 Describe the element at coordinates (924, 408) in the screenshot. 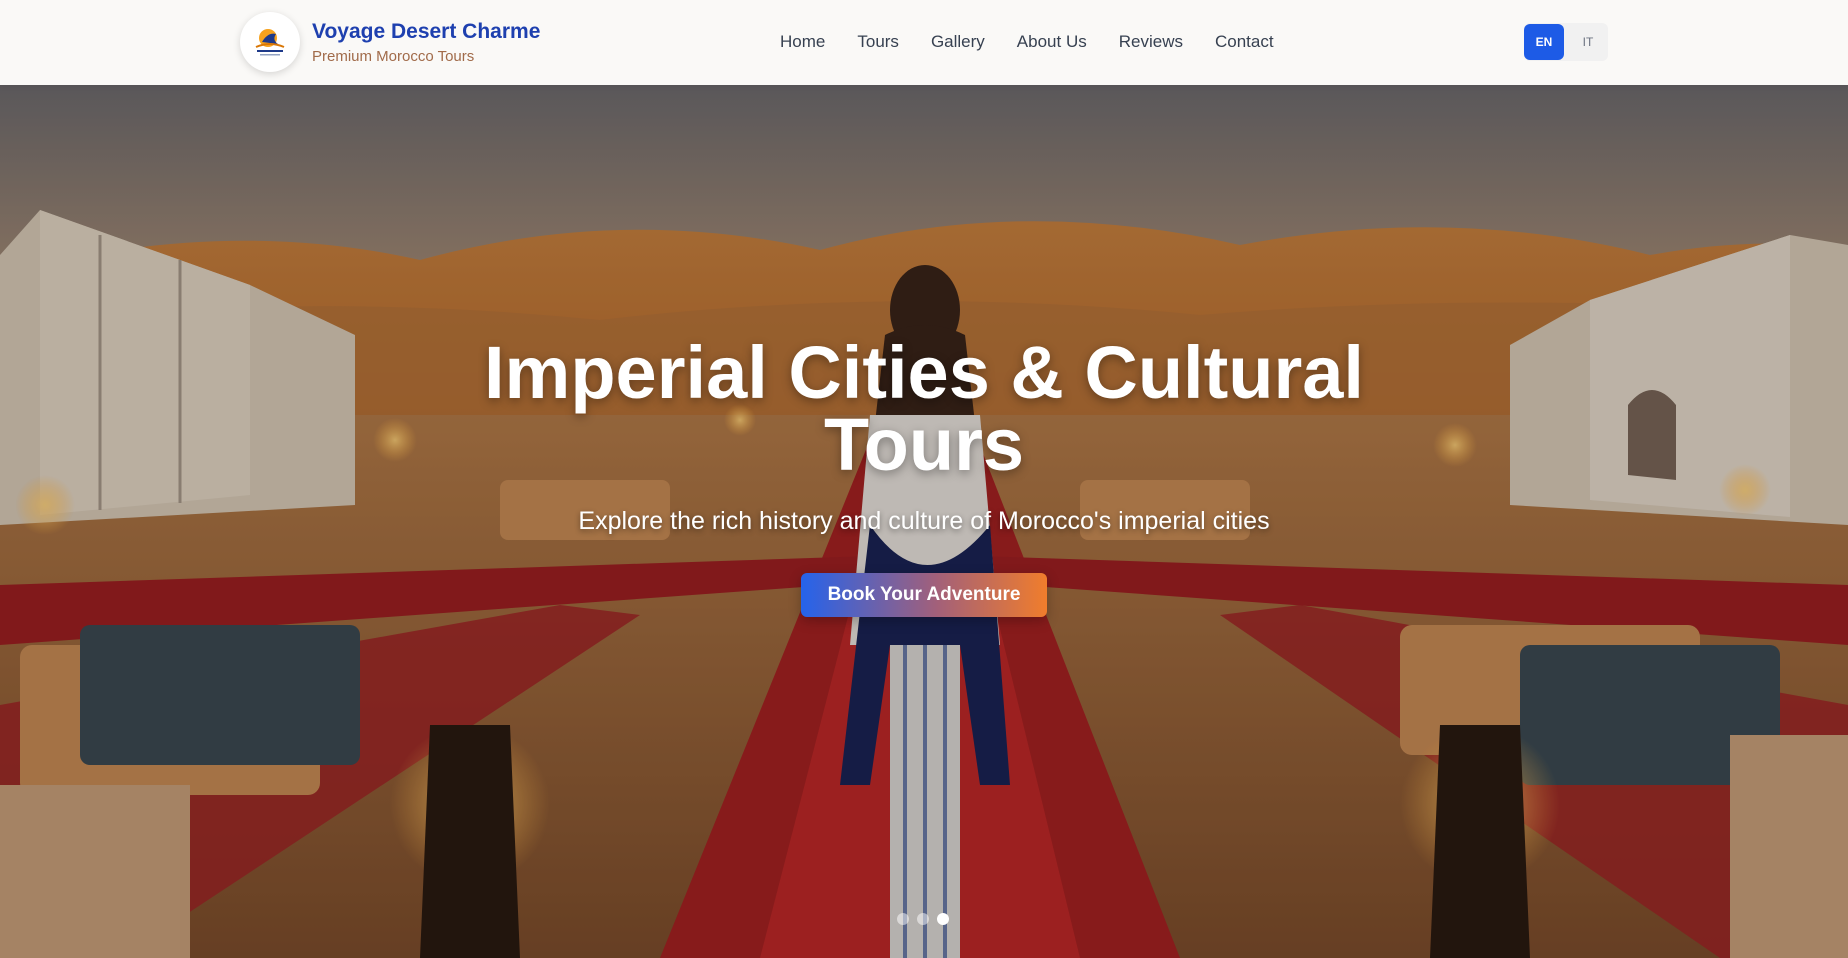

I see `hero-title: Imperial Cities & Cultural Tours` at that location.